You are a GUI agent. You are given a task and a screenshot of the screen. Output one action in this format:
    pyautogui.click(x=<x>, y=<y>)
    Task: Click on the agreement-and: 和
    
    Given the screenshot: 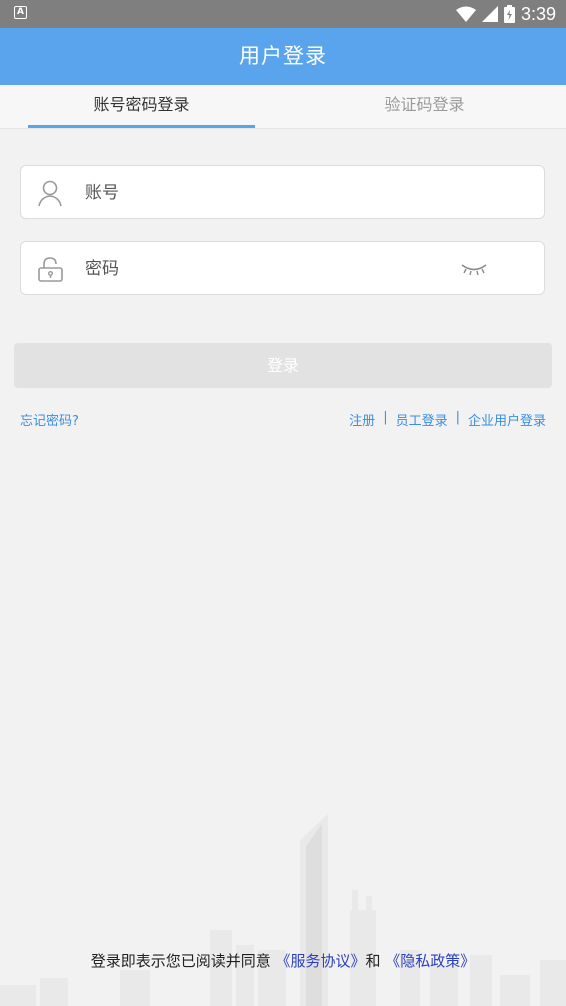 What is the action you would take?
    pyautogui.click(x=373, y=961)
    